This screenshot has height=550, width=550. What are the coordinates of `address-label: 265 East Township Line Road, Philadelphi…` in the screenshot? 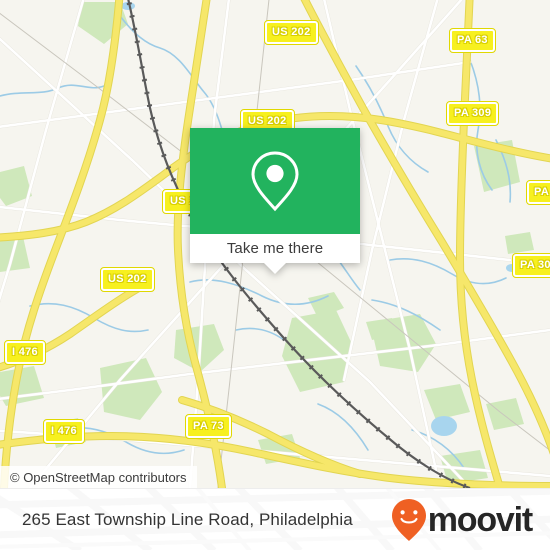 It's located at (187, 519).